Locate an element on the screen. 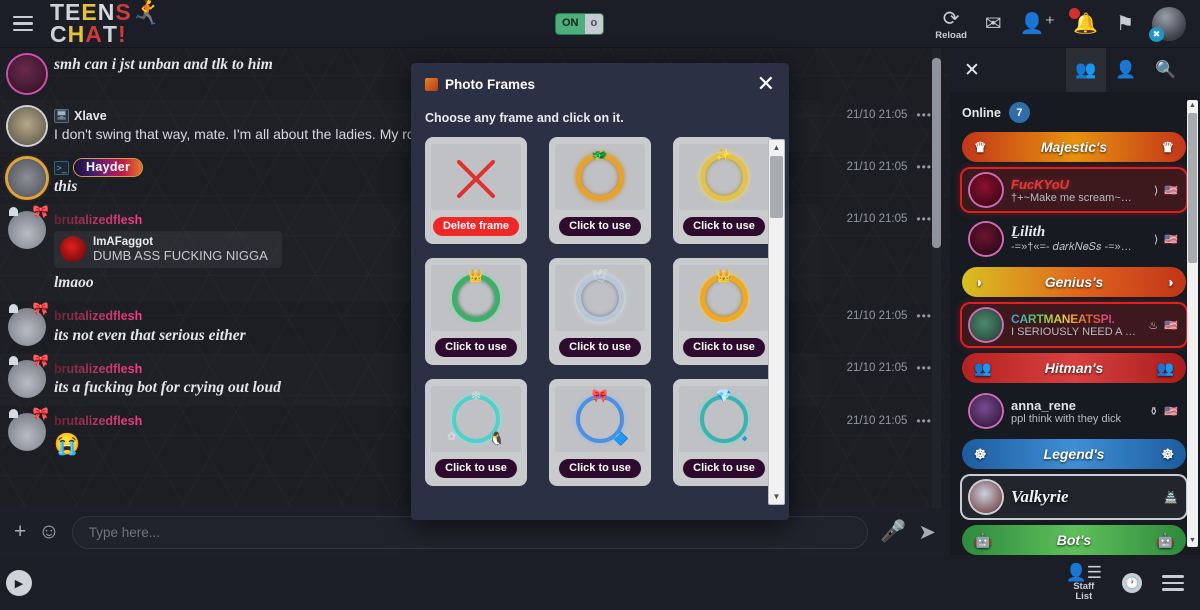 This screenshot has height=610, width=1200. user-list-item: anna_rene ppl think with they dick ⚱ 🇺🇸 is located at coordinates (1074, 411).